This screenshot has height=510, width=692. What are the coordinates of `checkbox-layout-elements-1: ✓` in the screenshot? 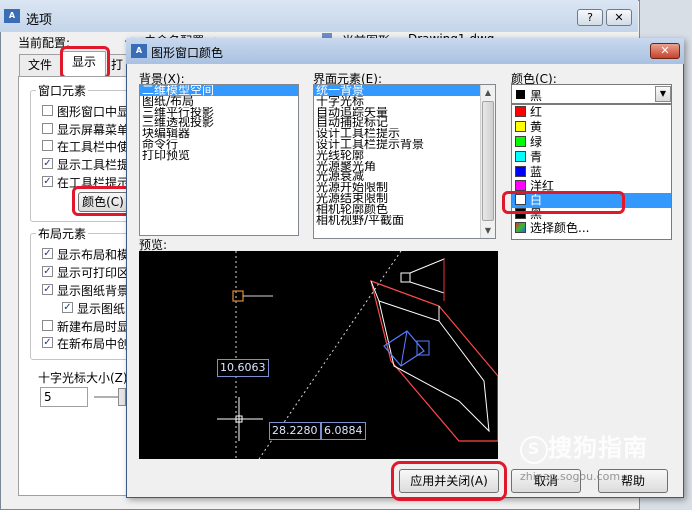 It's located at (47, 271).